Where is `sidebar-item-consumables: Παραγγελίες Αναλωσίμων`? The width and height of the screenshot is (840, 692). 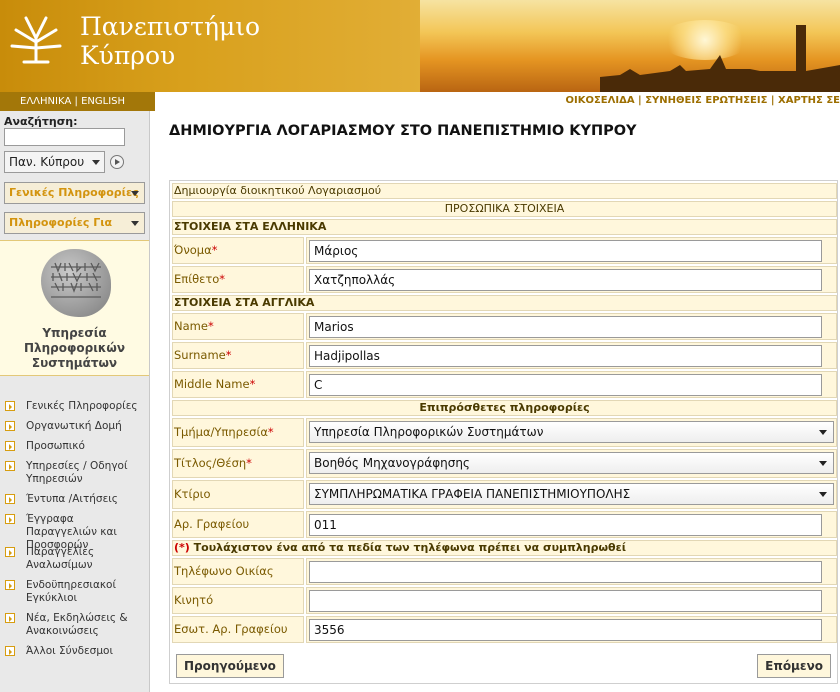 sidebar-item-consumables: Παραγγελίες Αναλωσίμων is located at coordinates (74, 559).